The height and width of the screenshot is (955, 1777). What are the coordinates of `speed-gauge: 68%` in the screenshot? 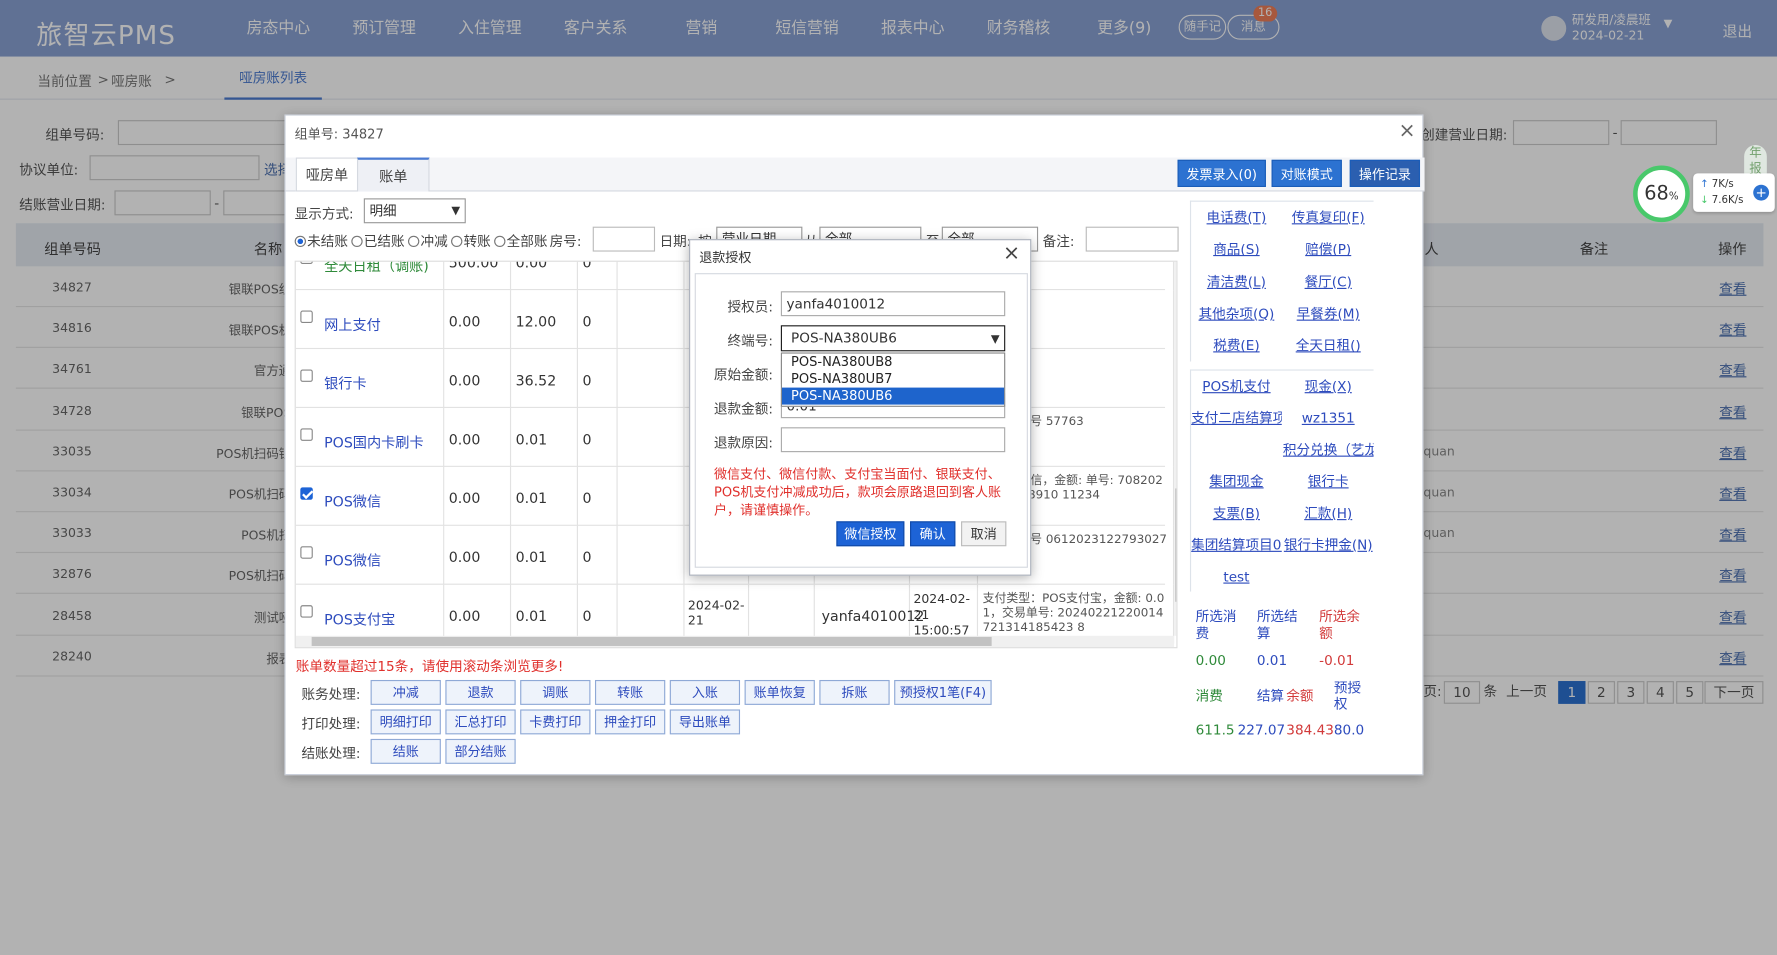 It's located at (1661, 194).